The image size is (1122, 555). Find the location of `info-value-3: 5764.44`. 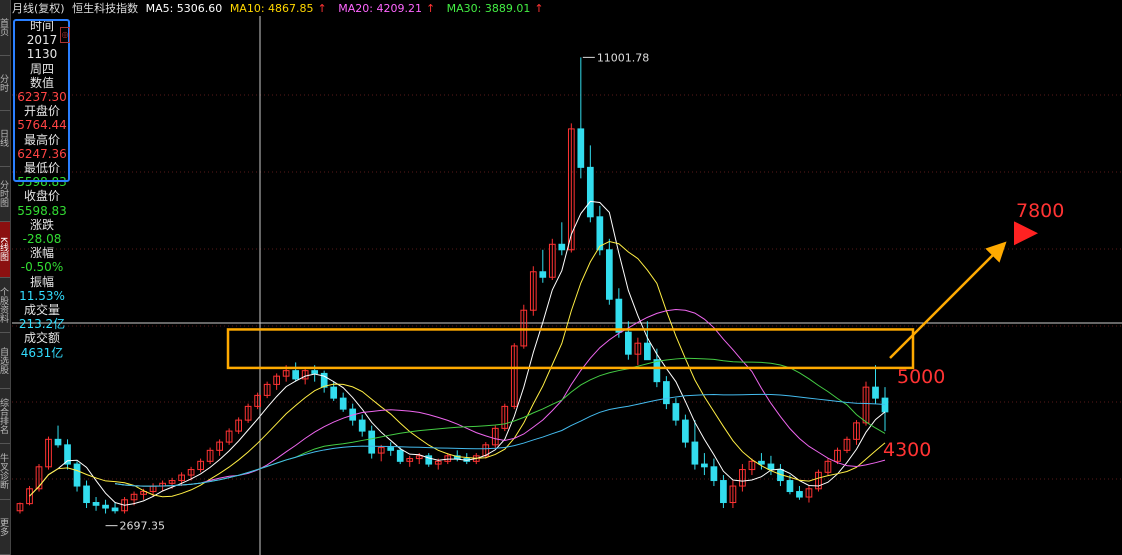

info-value-3: 5764.44 is located at coordinates (42, 125).